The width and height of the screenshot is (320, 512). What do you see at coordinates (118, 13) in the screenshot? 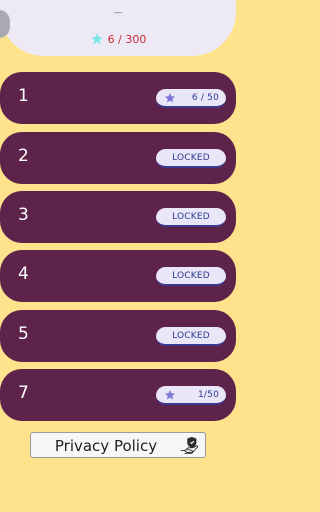
I see `header-title: —` at bounding box center [118, 13].